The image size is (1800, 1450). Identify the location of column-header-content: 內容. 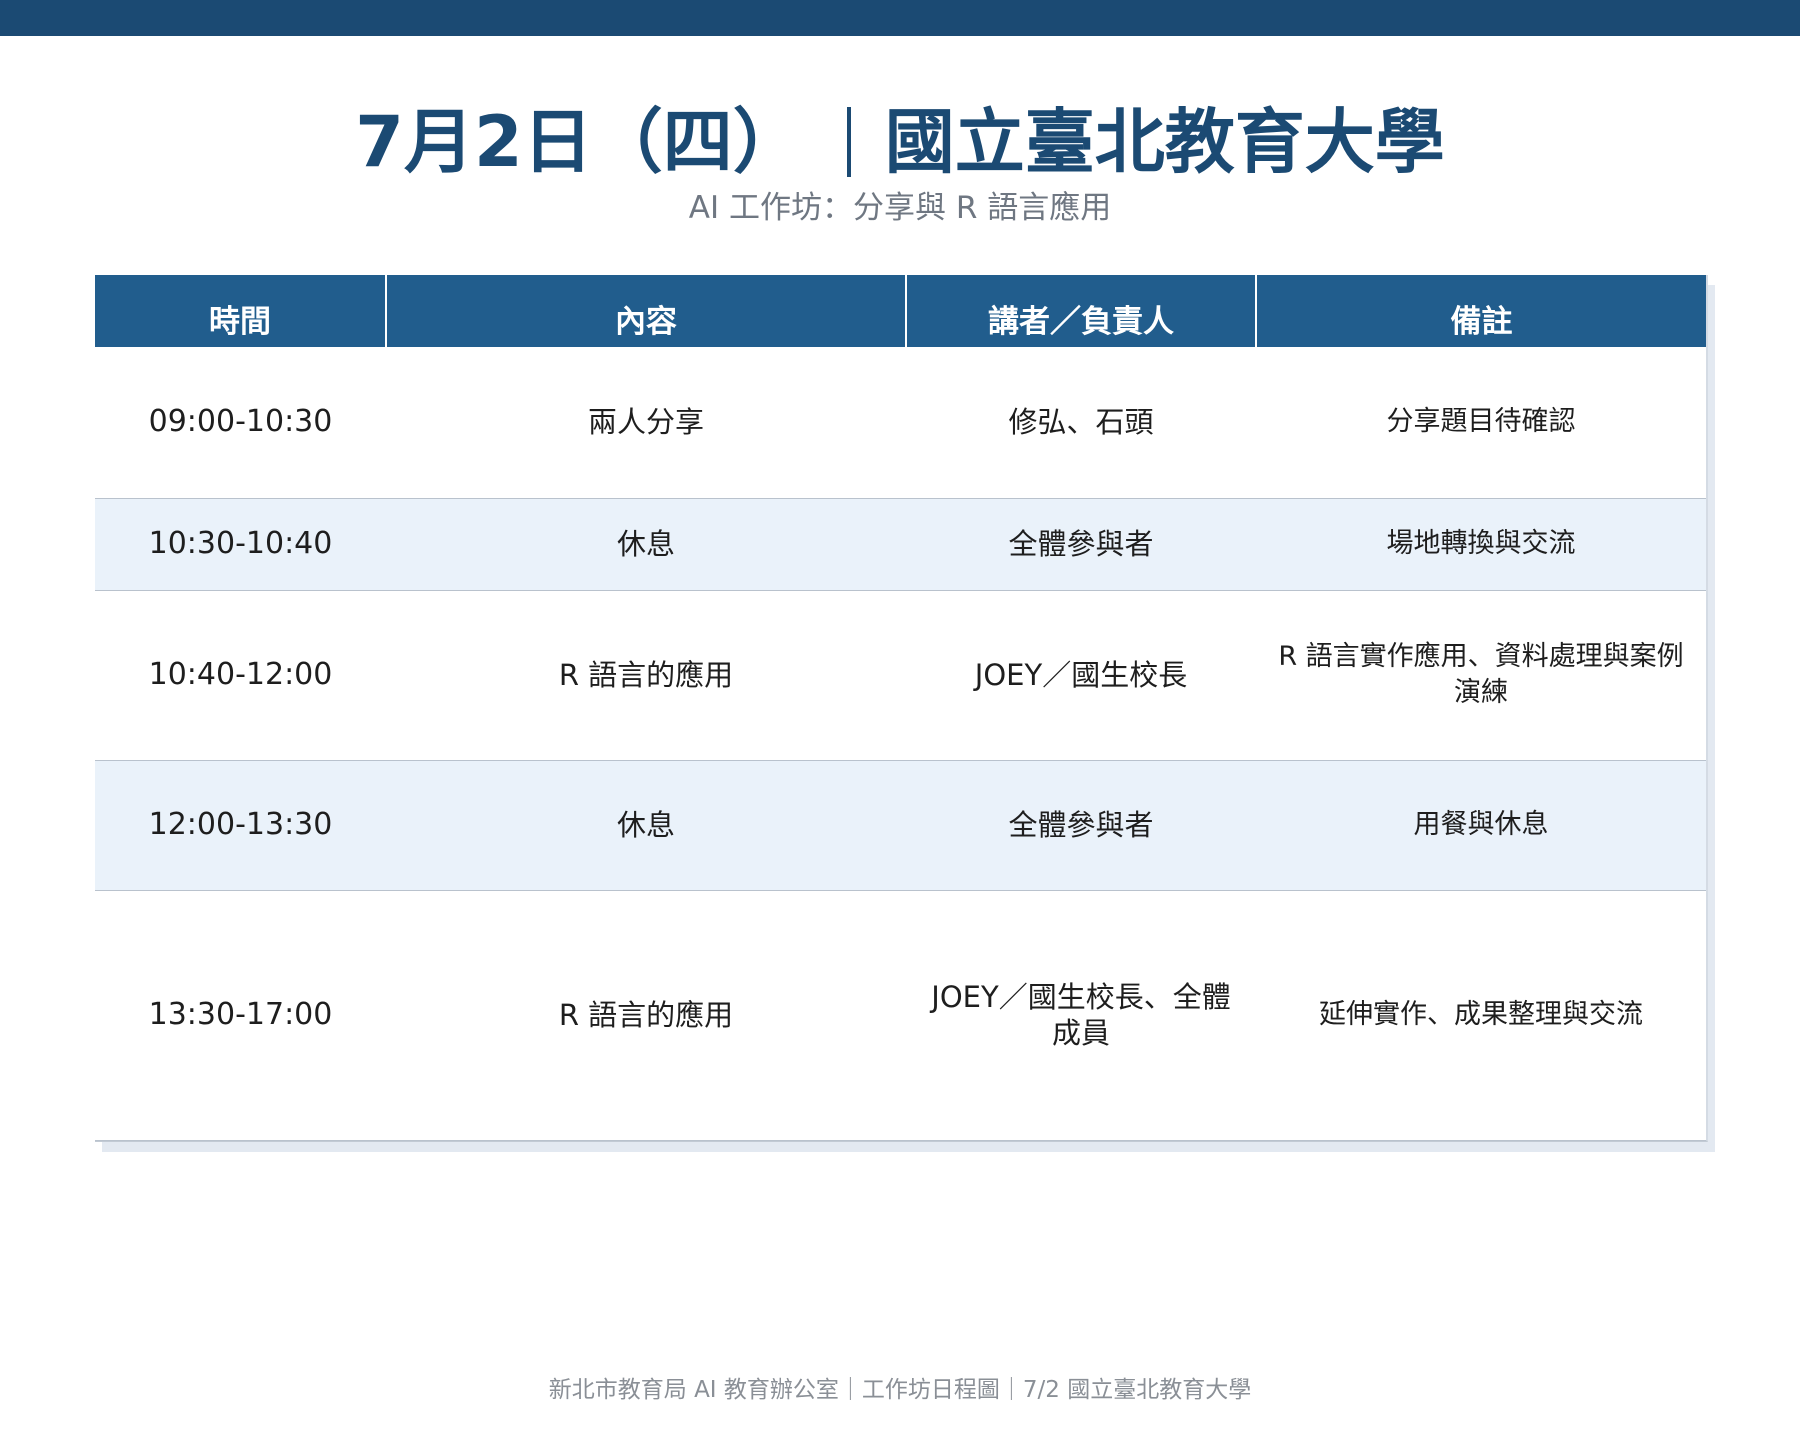
(645, 311).